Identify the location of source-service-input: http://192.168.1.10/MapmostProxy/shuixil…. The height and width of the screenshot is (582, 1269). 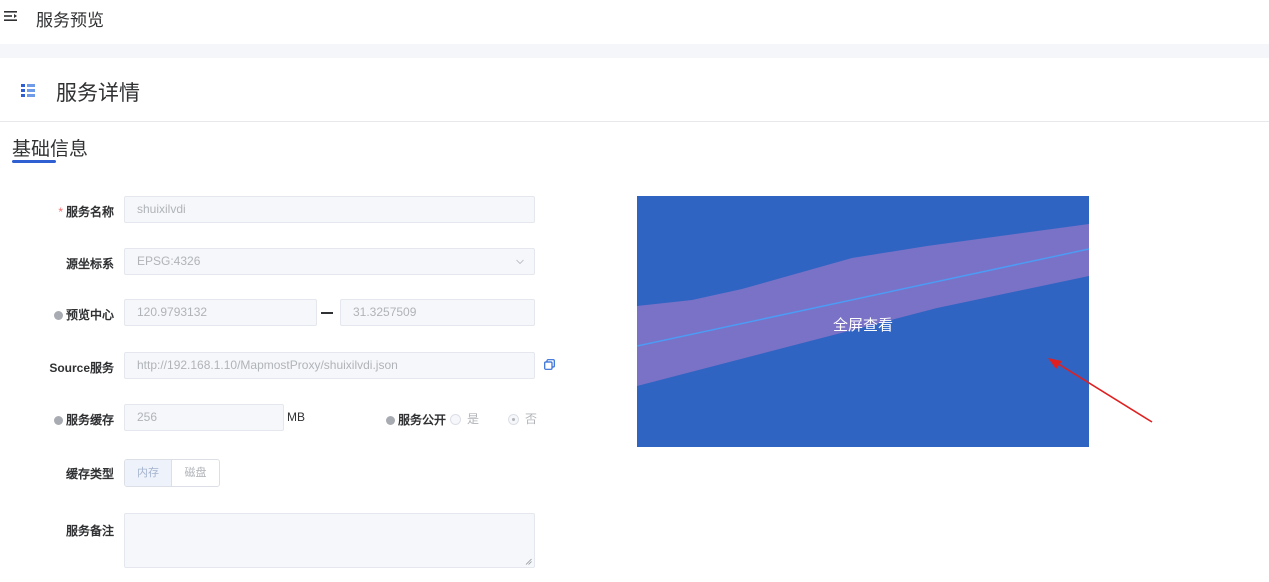
(329, 365).